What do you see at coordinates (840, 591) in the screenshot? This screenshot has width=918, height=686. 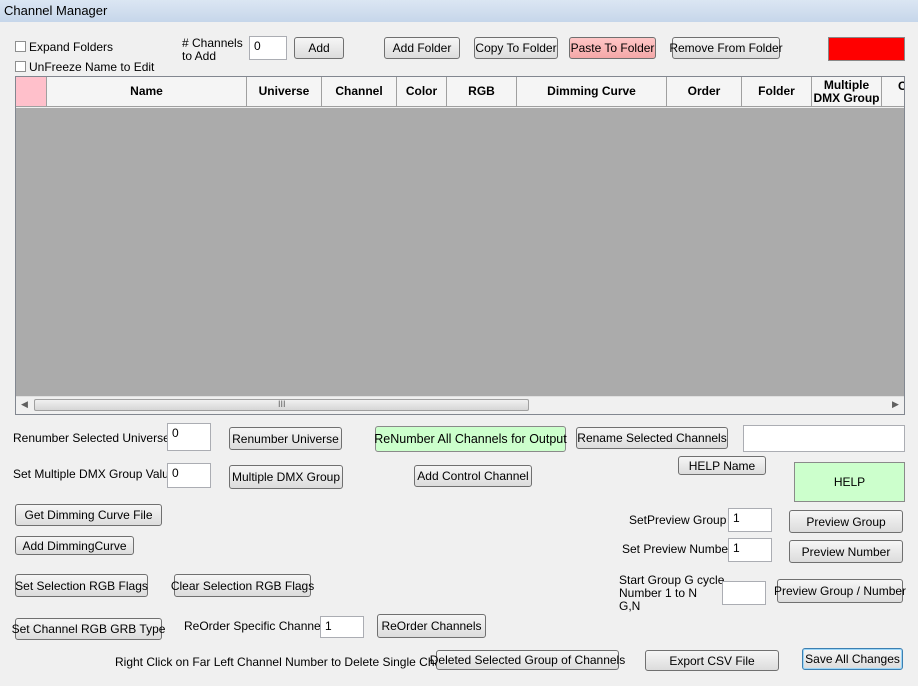 I see `preview-group-number-button: Preview Group / Number` at bounding box center [840, 591].